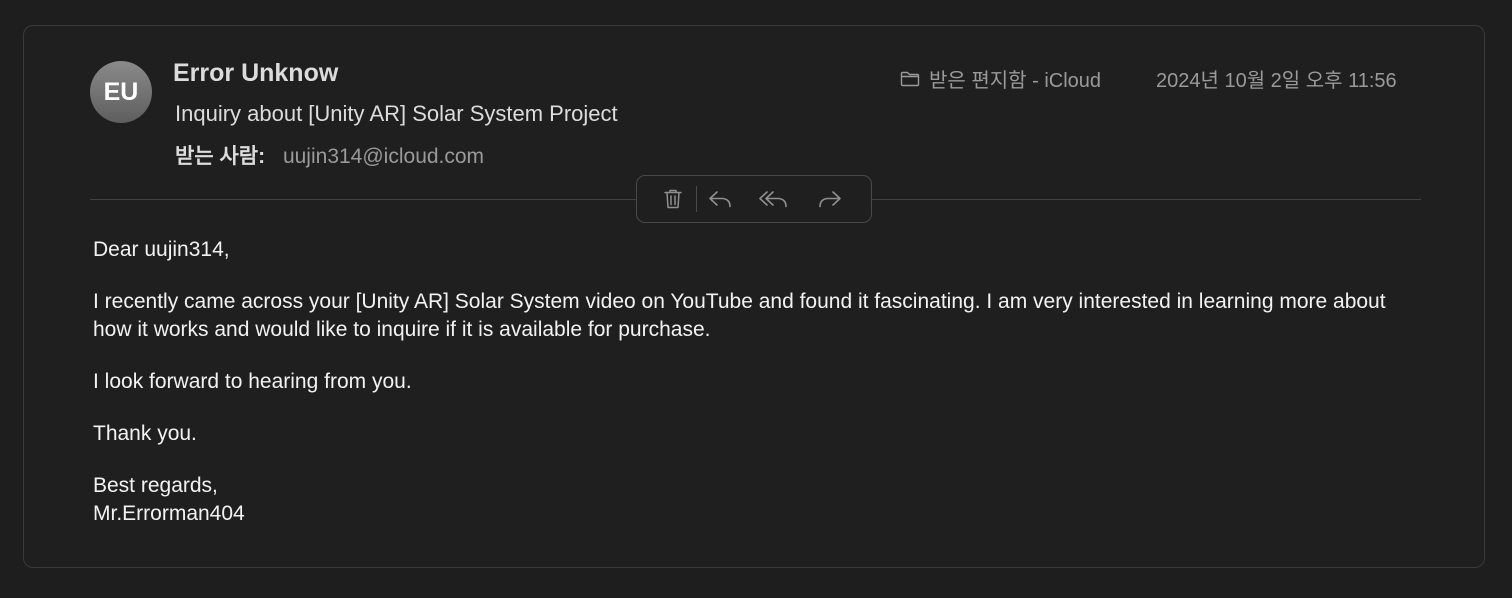 The height and width of the screenshot is (598, 1512). I want to click on avatar-initials: EU, so click(121, 91).